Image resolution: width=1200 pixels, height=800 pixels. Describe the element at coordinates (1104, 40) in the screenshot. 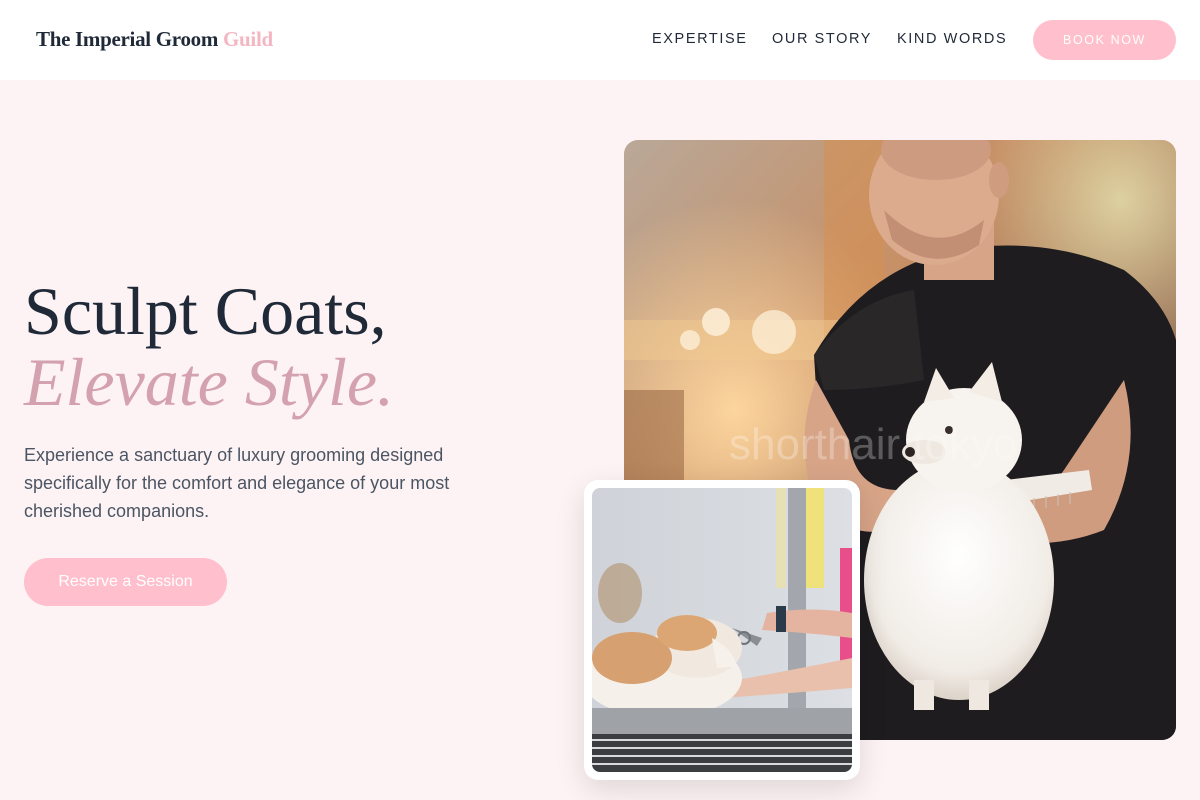

I see `book-now-button: BOOK NOW` at that location.